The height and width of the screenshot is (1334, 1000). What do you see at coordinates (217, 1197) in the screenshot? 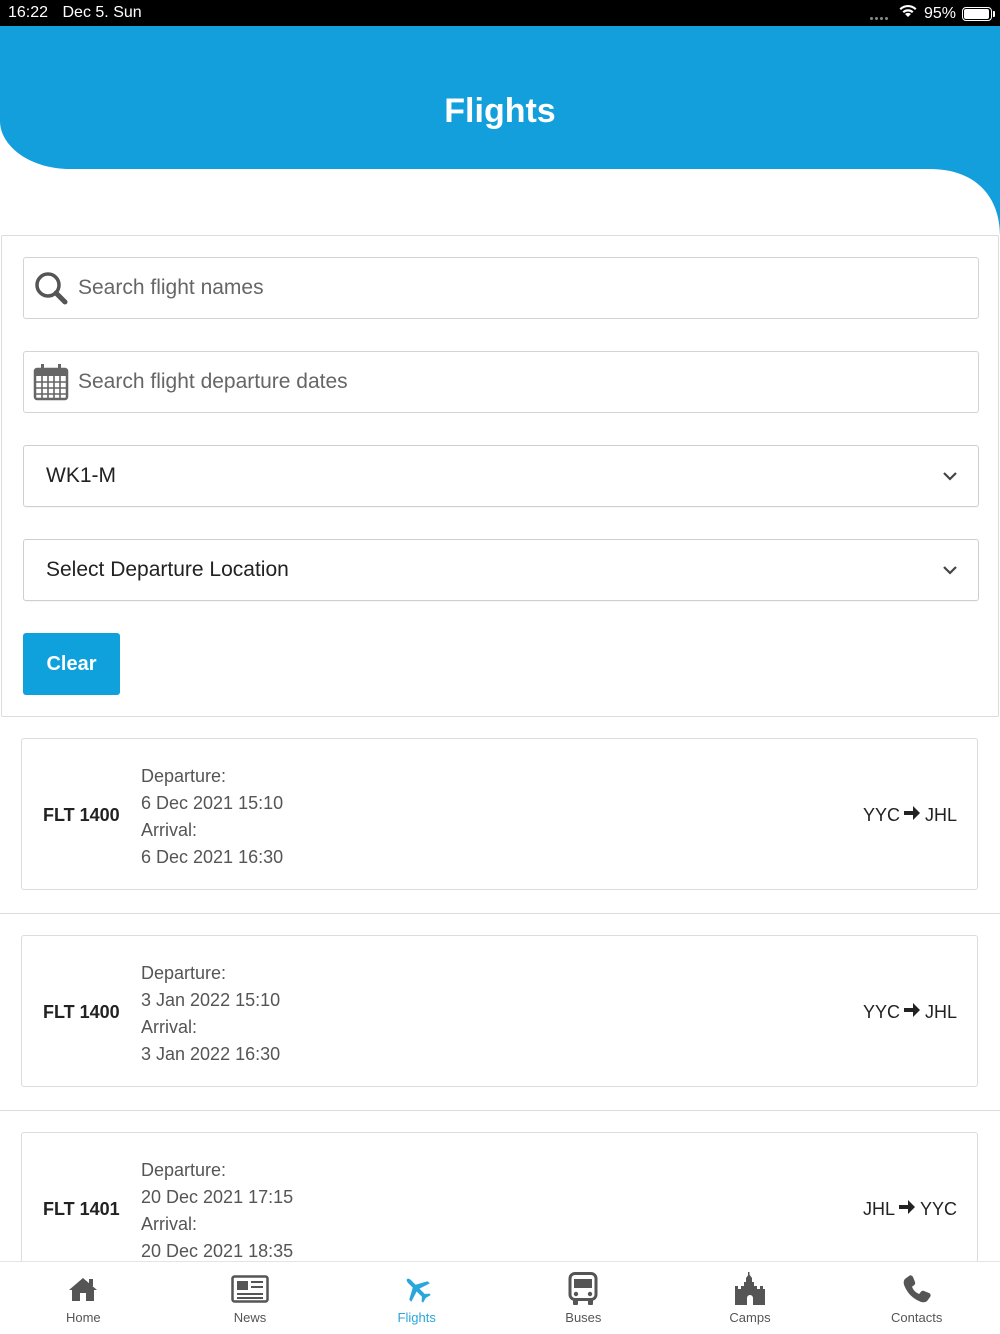
I see `departure-time: 20 Dec 2021 17:15` at bounding box center [217, 1197].